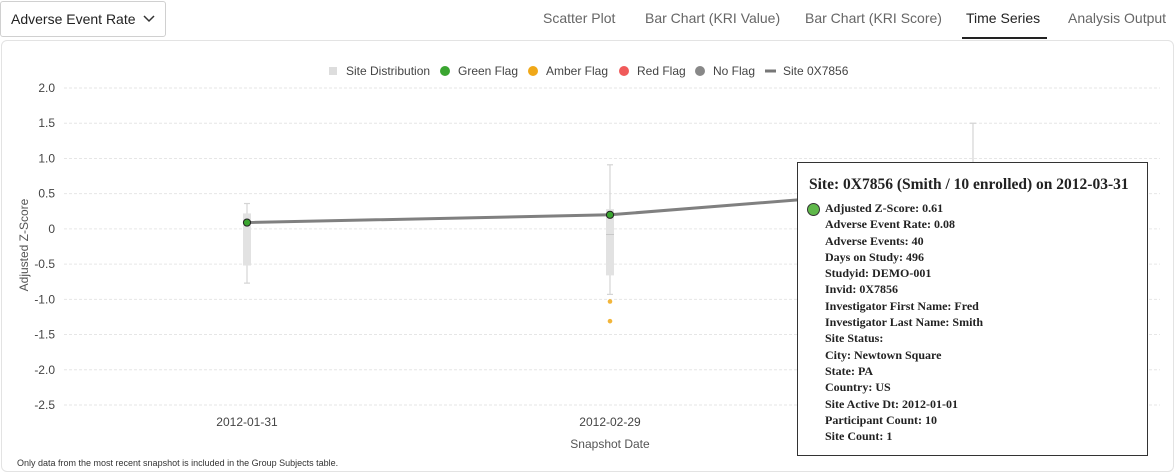 The image size is (1176, 473). What do you see at coordinates (610, 444) in the screenshot?
I see `x-axis-label: Snapshot Date` at bounding box center [610, 444].